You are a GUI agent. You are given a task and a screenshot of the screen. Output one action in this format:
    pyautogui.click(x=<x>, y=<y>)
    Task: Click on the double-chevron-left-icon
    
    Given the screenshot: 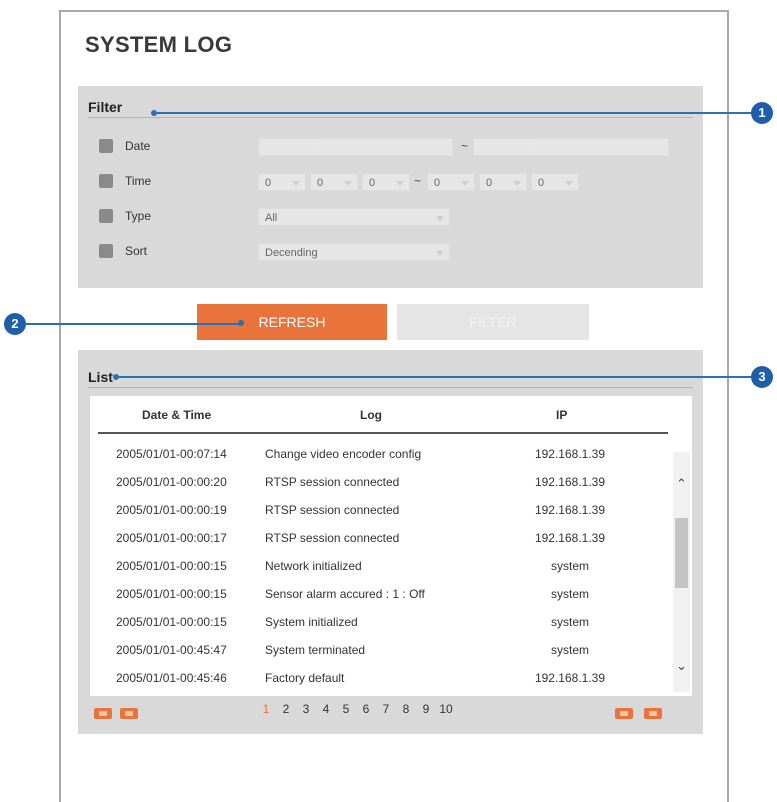 What is the action you would take?
    pyautogui.click(x=103, y=713)
    